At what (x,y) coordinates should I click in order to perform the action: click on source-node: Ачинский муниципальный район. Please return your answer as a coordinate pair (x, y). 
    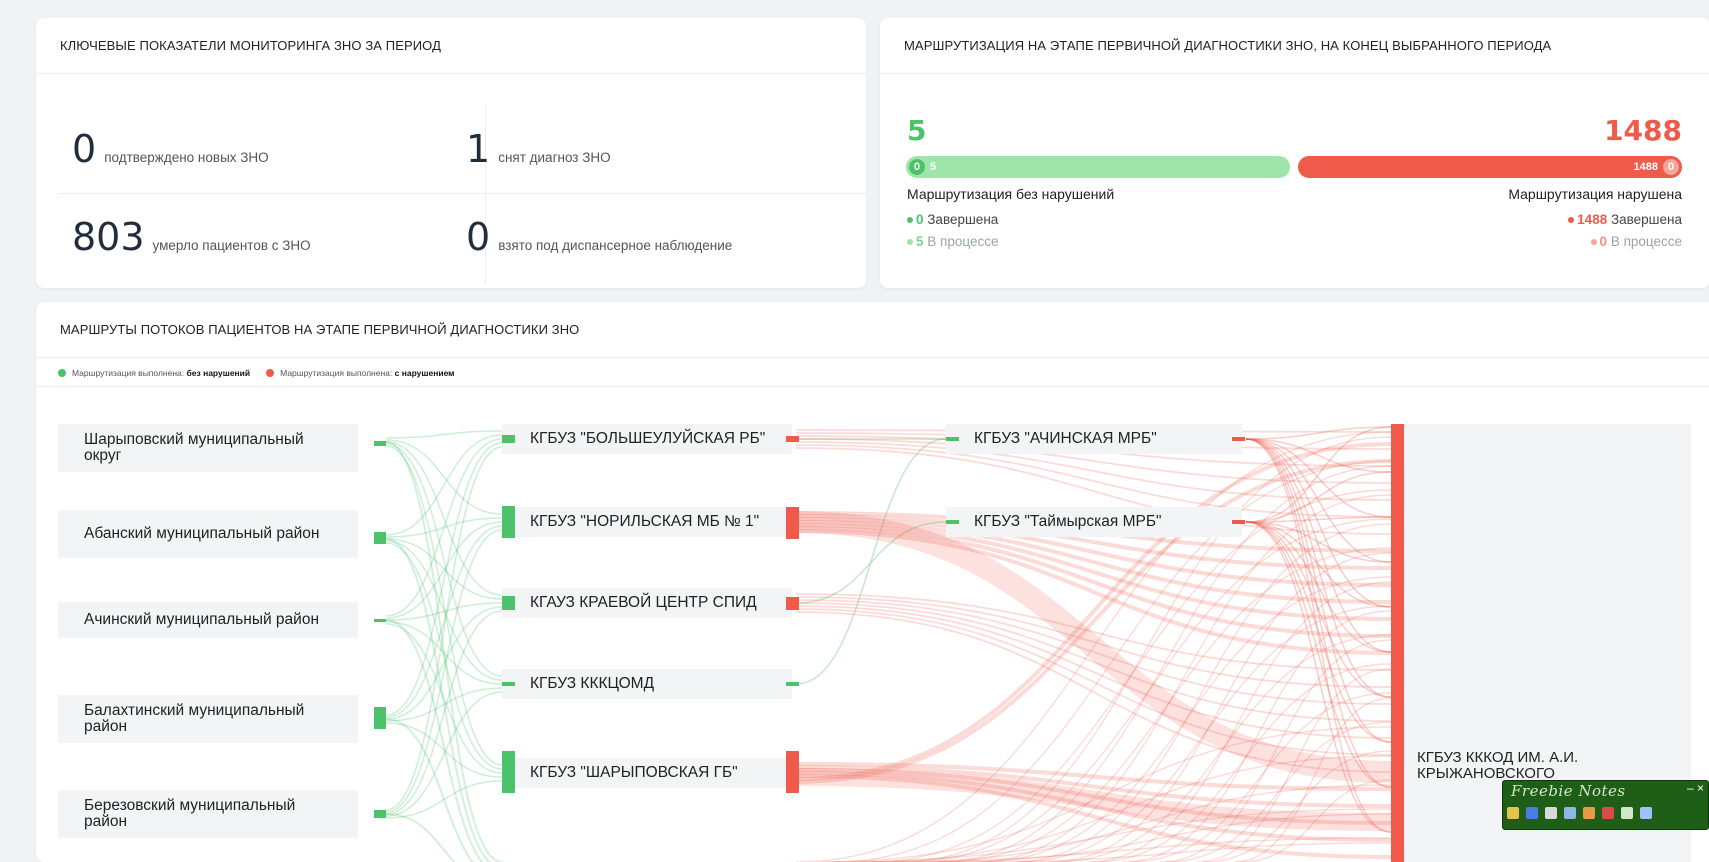
    Looking at the image, I should click on (208, 620).